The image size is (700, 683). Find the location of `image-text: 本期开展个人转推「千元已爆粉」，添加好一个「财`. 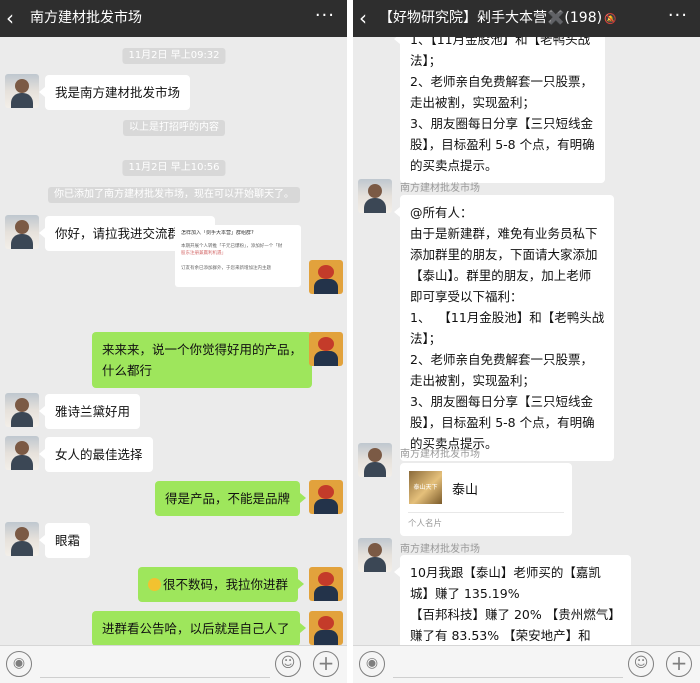

image-text: 本期开展个人转推「千元已爆粉」，添加好一个「财 is located at coordinates (232, 246).